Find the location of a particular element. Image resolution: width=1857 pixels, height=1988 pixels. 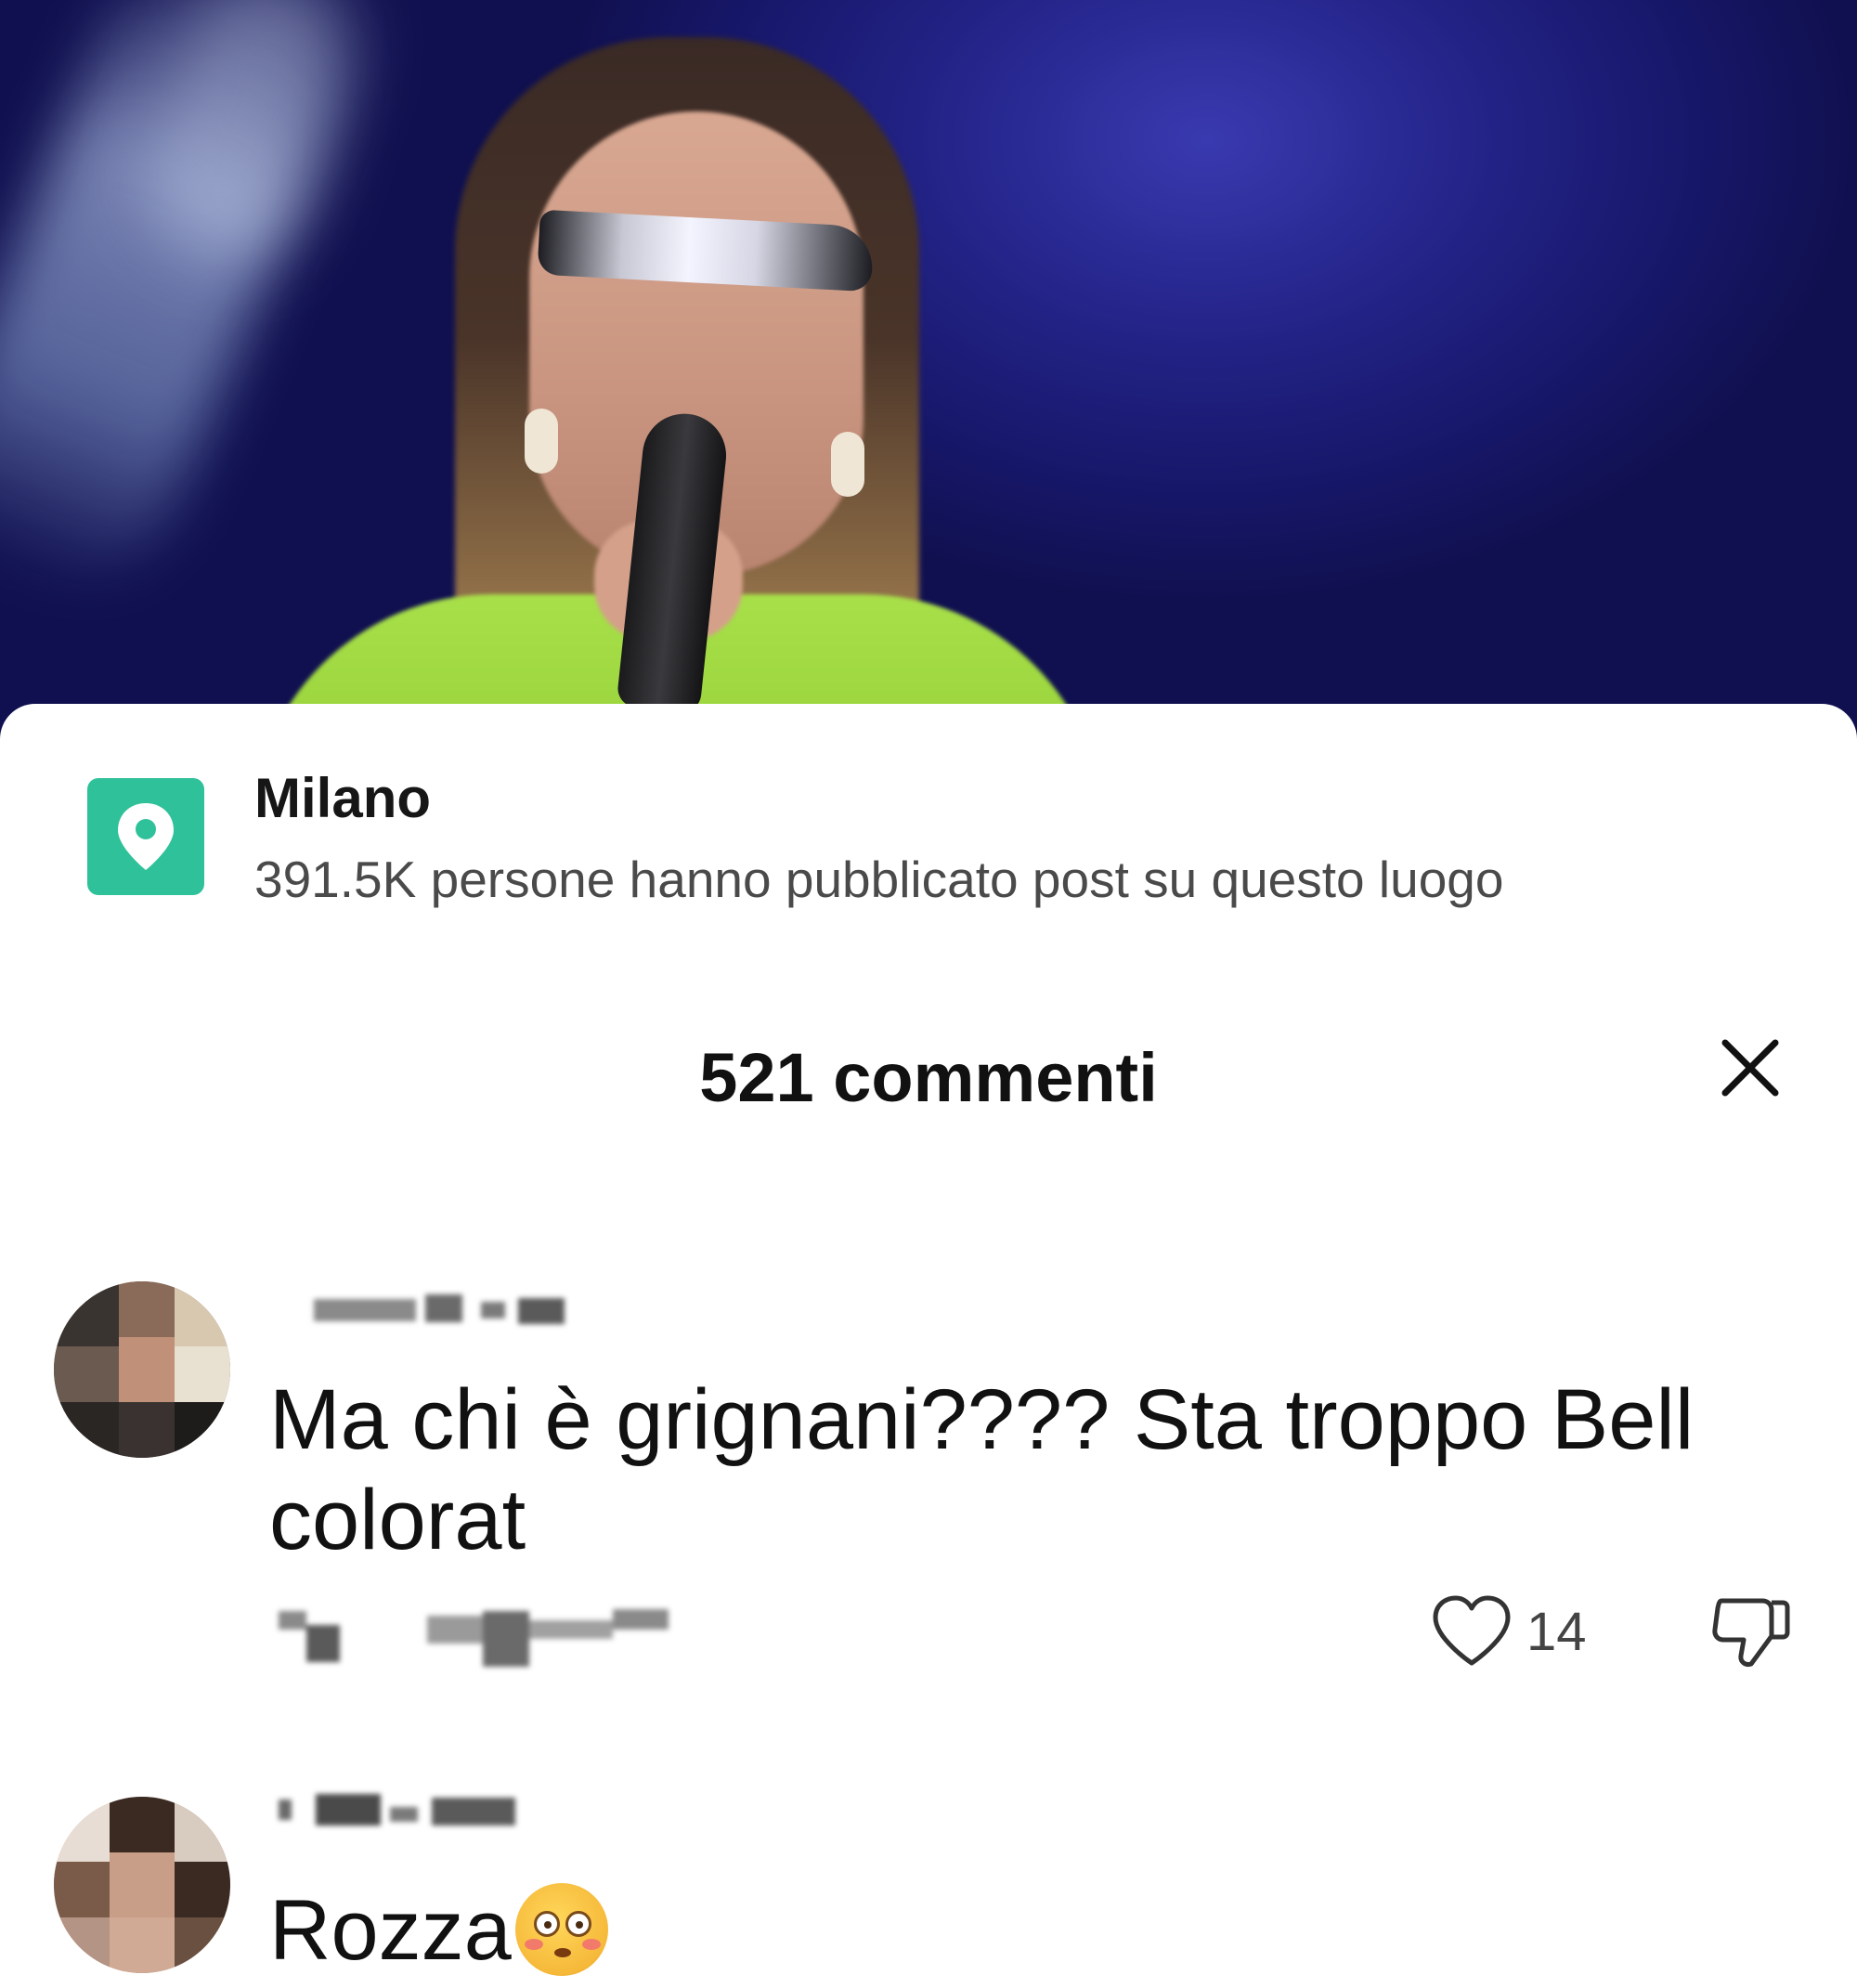

heart-outline-icon is located at coordinates (1472, 1630).